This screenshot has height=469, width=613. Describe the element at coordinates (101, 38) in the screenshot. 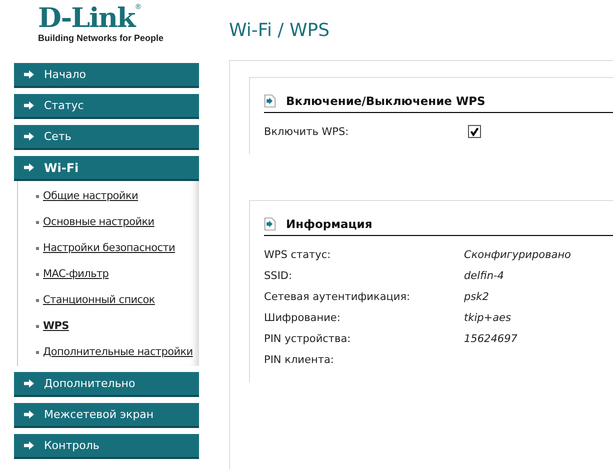

I see `logo-tagline: Building Networks for People` at that location.